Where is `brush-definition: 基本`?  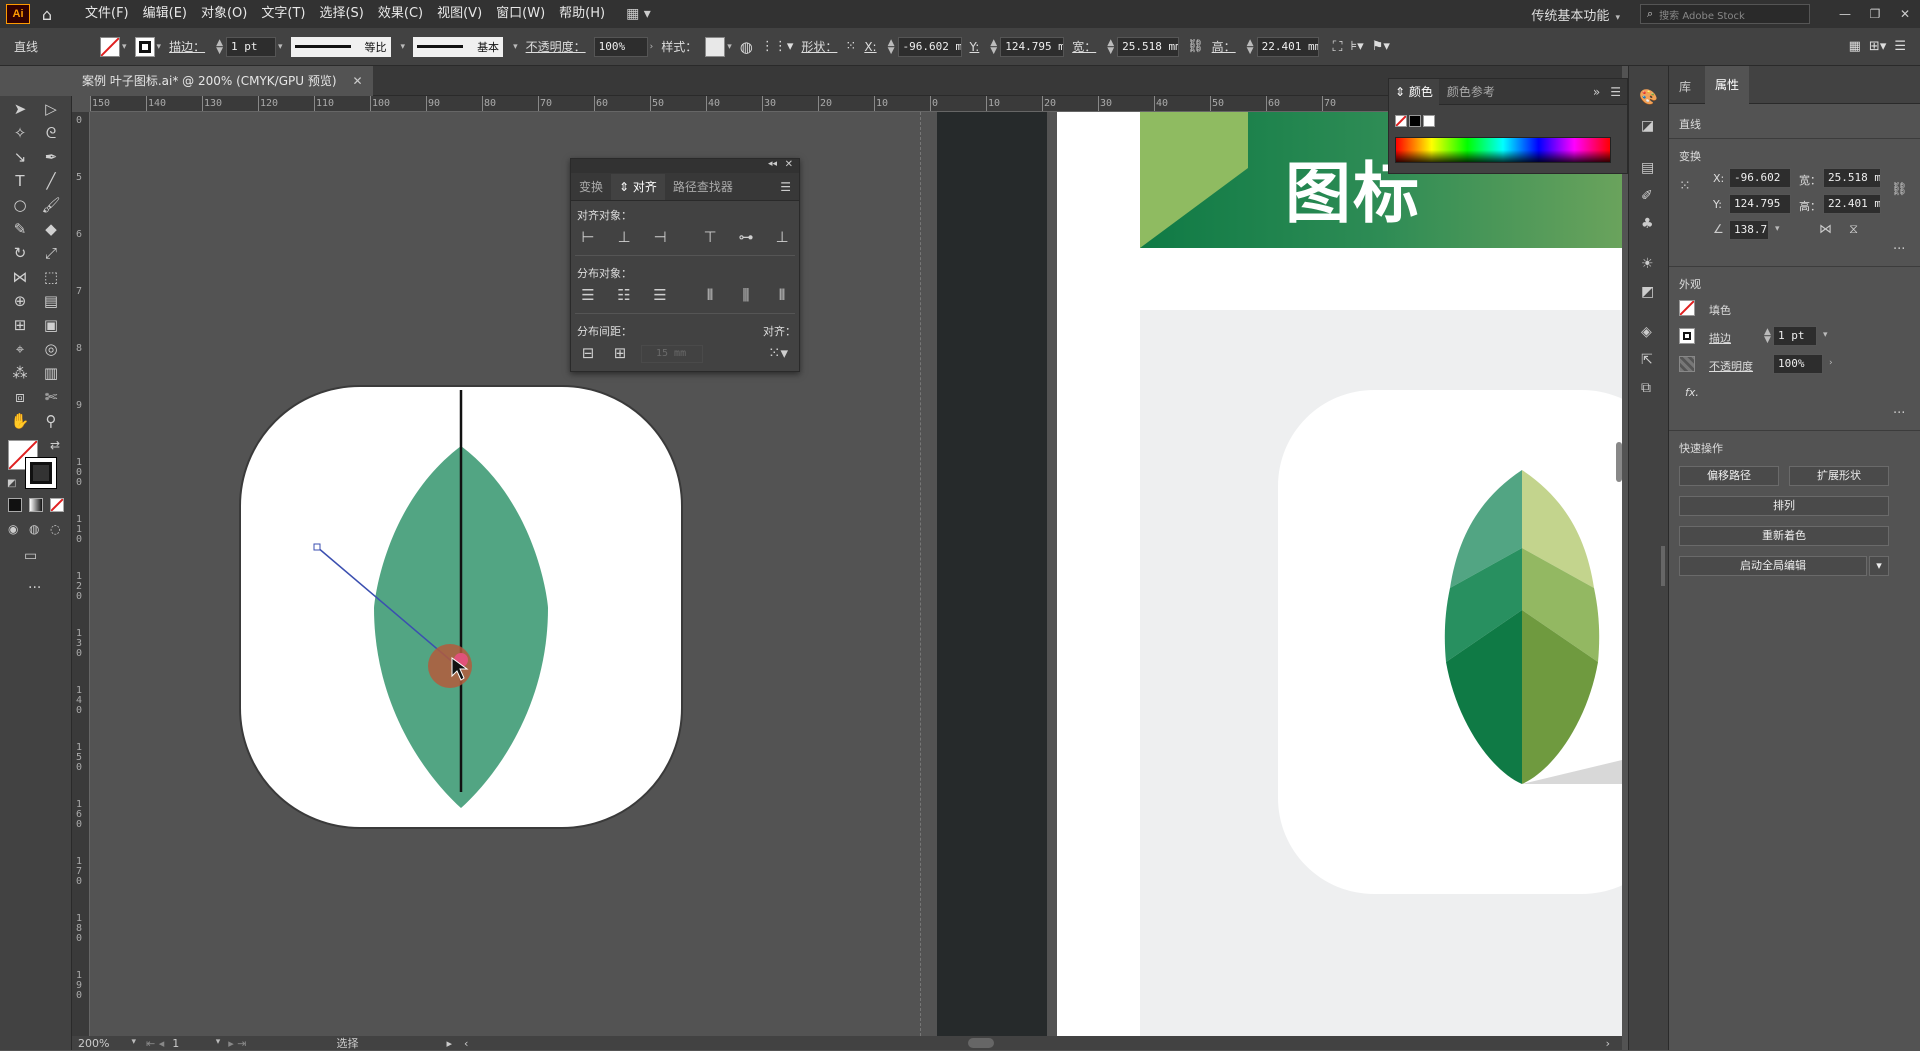 brush-definition: 基本 is located at coordinates (458, 46).